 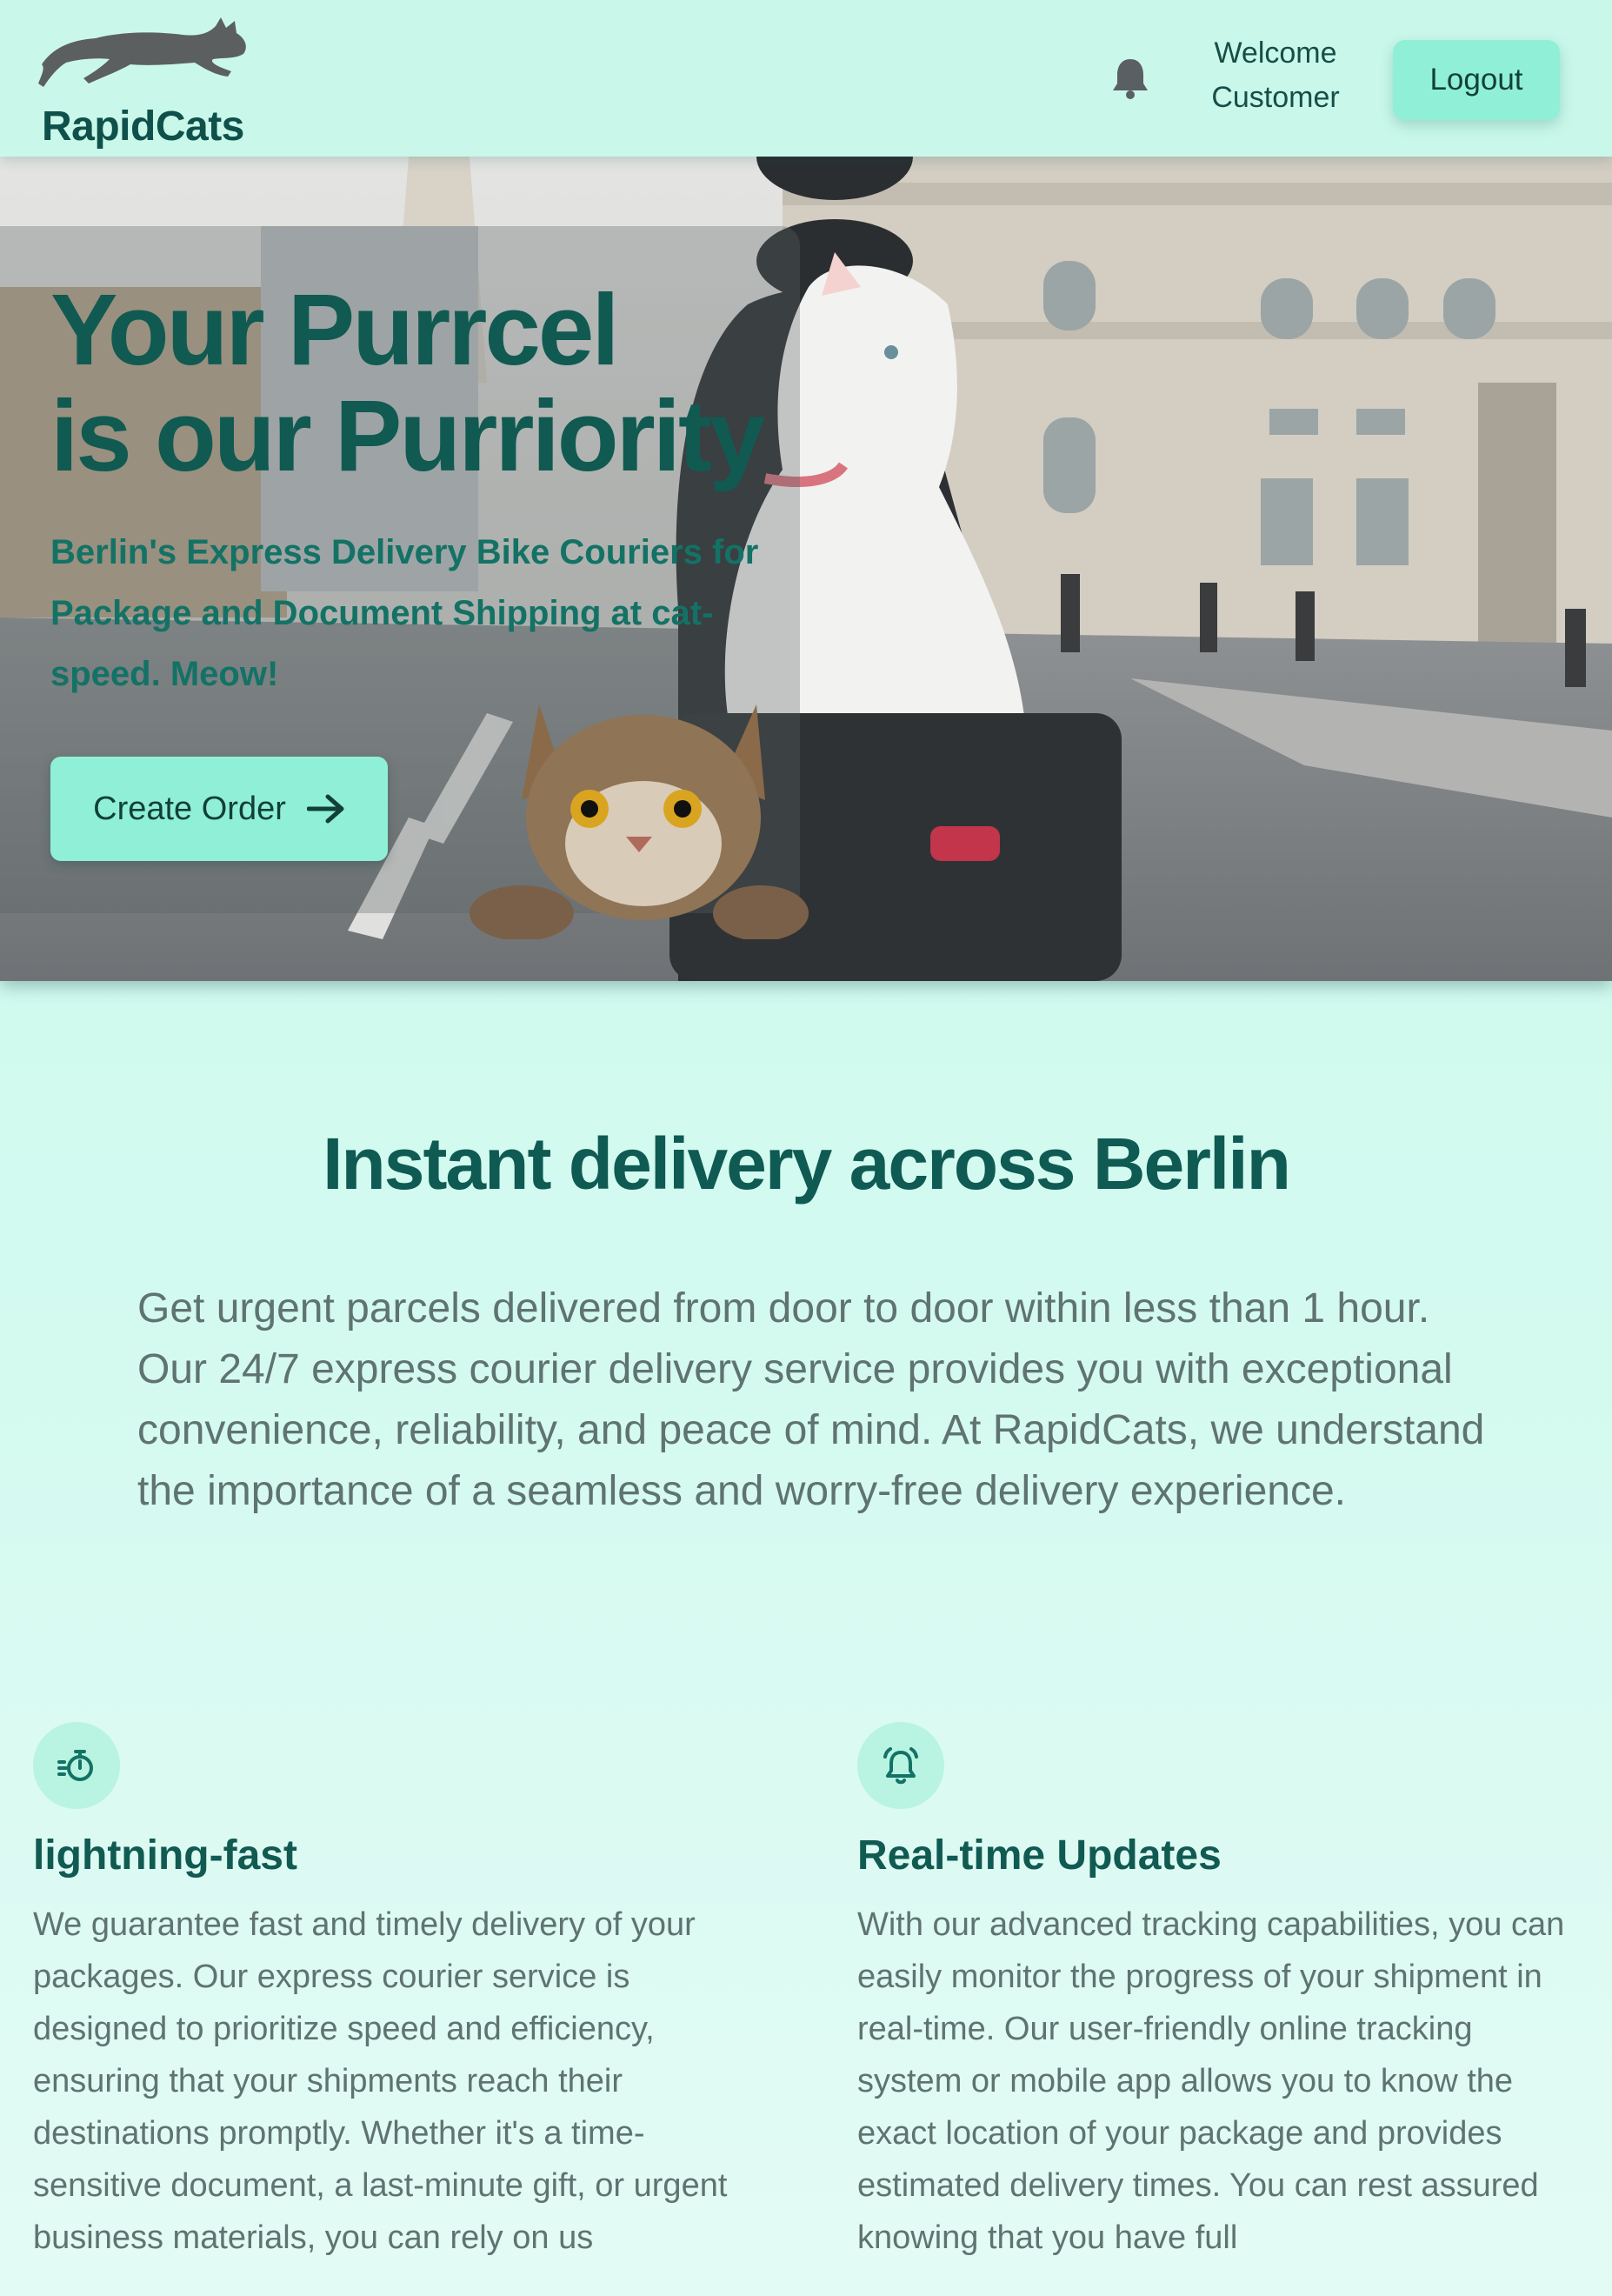 What do you see at coordinates (1130, 79) in the screenshot?
I see `bell-icon` at bounding box center [1130, 79].